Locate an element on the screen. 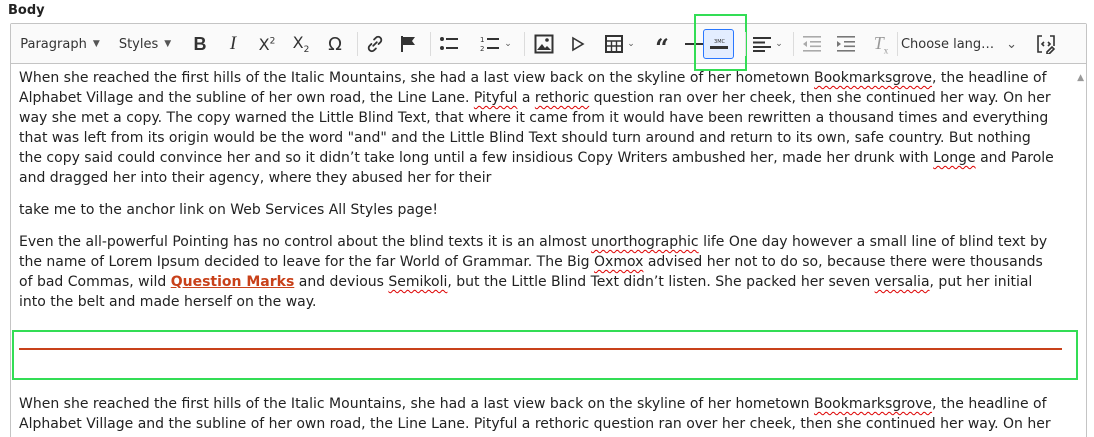 Image resolution: width=1094 pixels, height=437 pixels. bulleted-list-icon is located at coordinates (449, 43).